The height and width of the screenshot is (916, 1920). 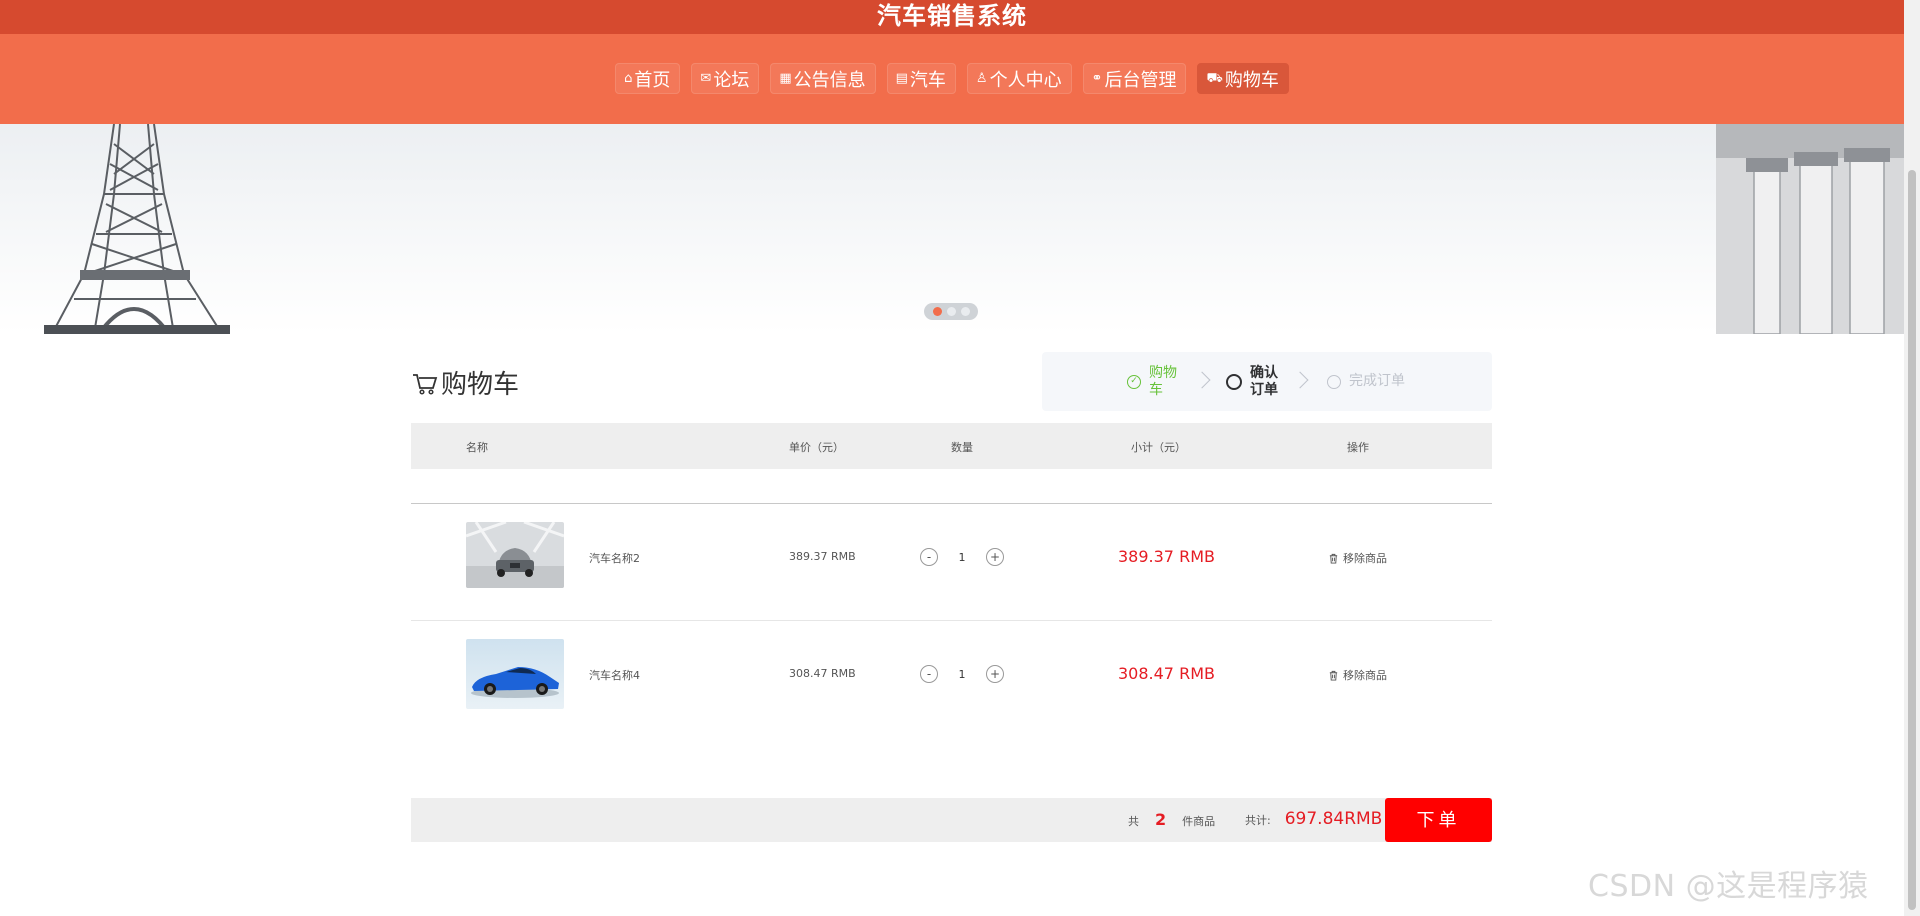 I want to click on column-header-price: 单价（元）, so click(x=816, y=447).